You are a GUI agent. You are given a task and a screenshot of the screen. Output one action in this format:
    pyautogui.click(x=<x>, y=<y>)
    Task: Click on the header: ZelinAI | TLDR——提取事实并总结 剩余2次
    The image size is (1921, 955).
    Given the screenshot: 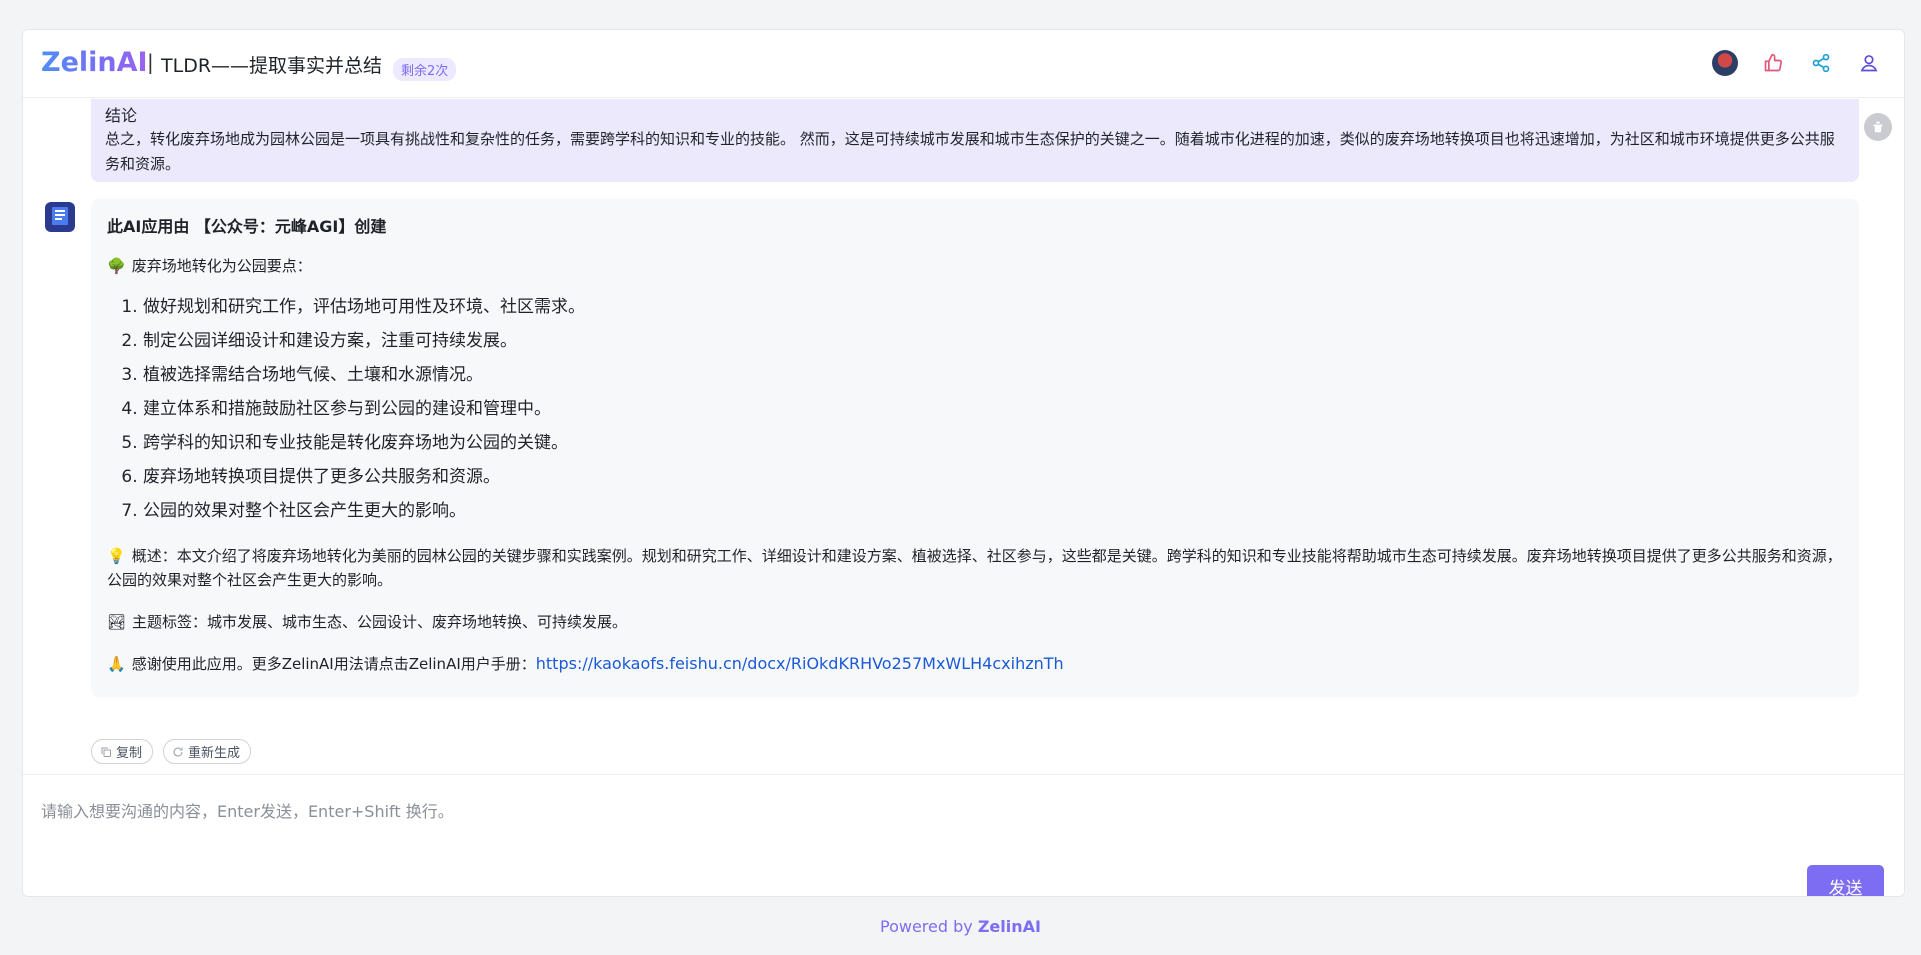 What is the action you would take?
    pyautogui.click(x=963, y=64)
    